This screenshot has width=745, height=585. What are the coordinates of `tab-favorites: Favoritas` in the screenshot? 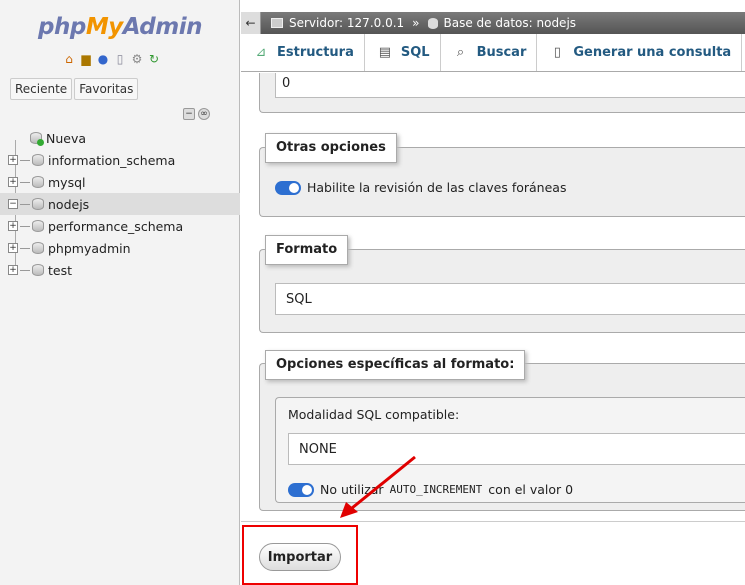 It's located at (106, 89).